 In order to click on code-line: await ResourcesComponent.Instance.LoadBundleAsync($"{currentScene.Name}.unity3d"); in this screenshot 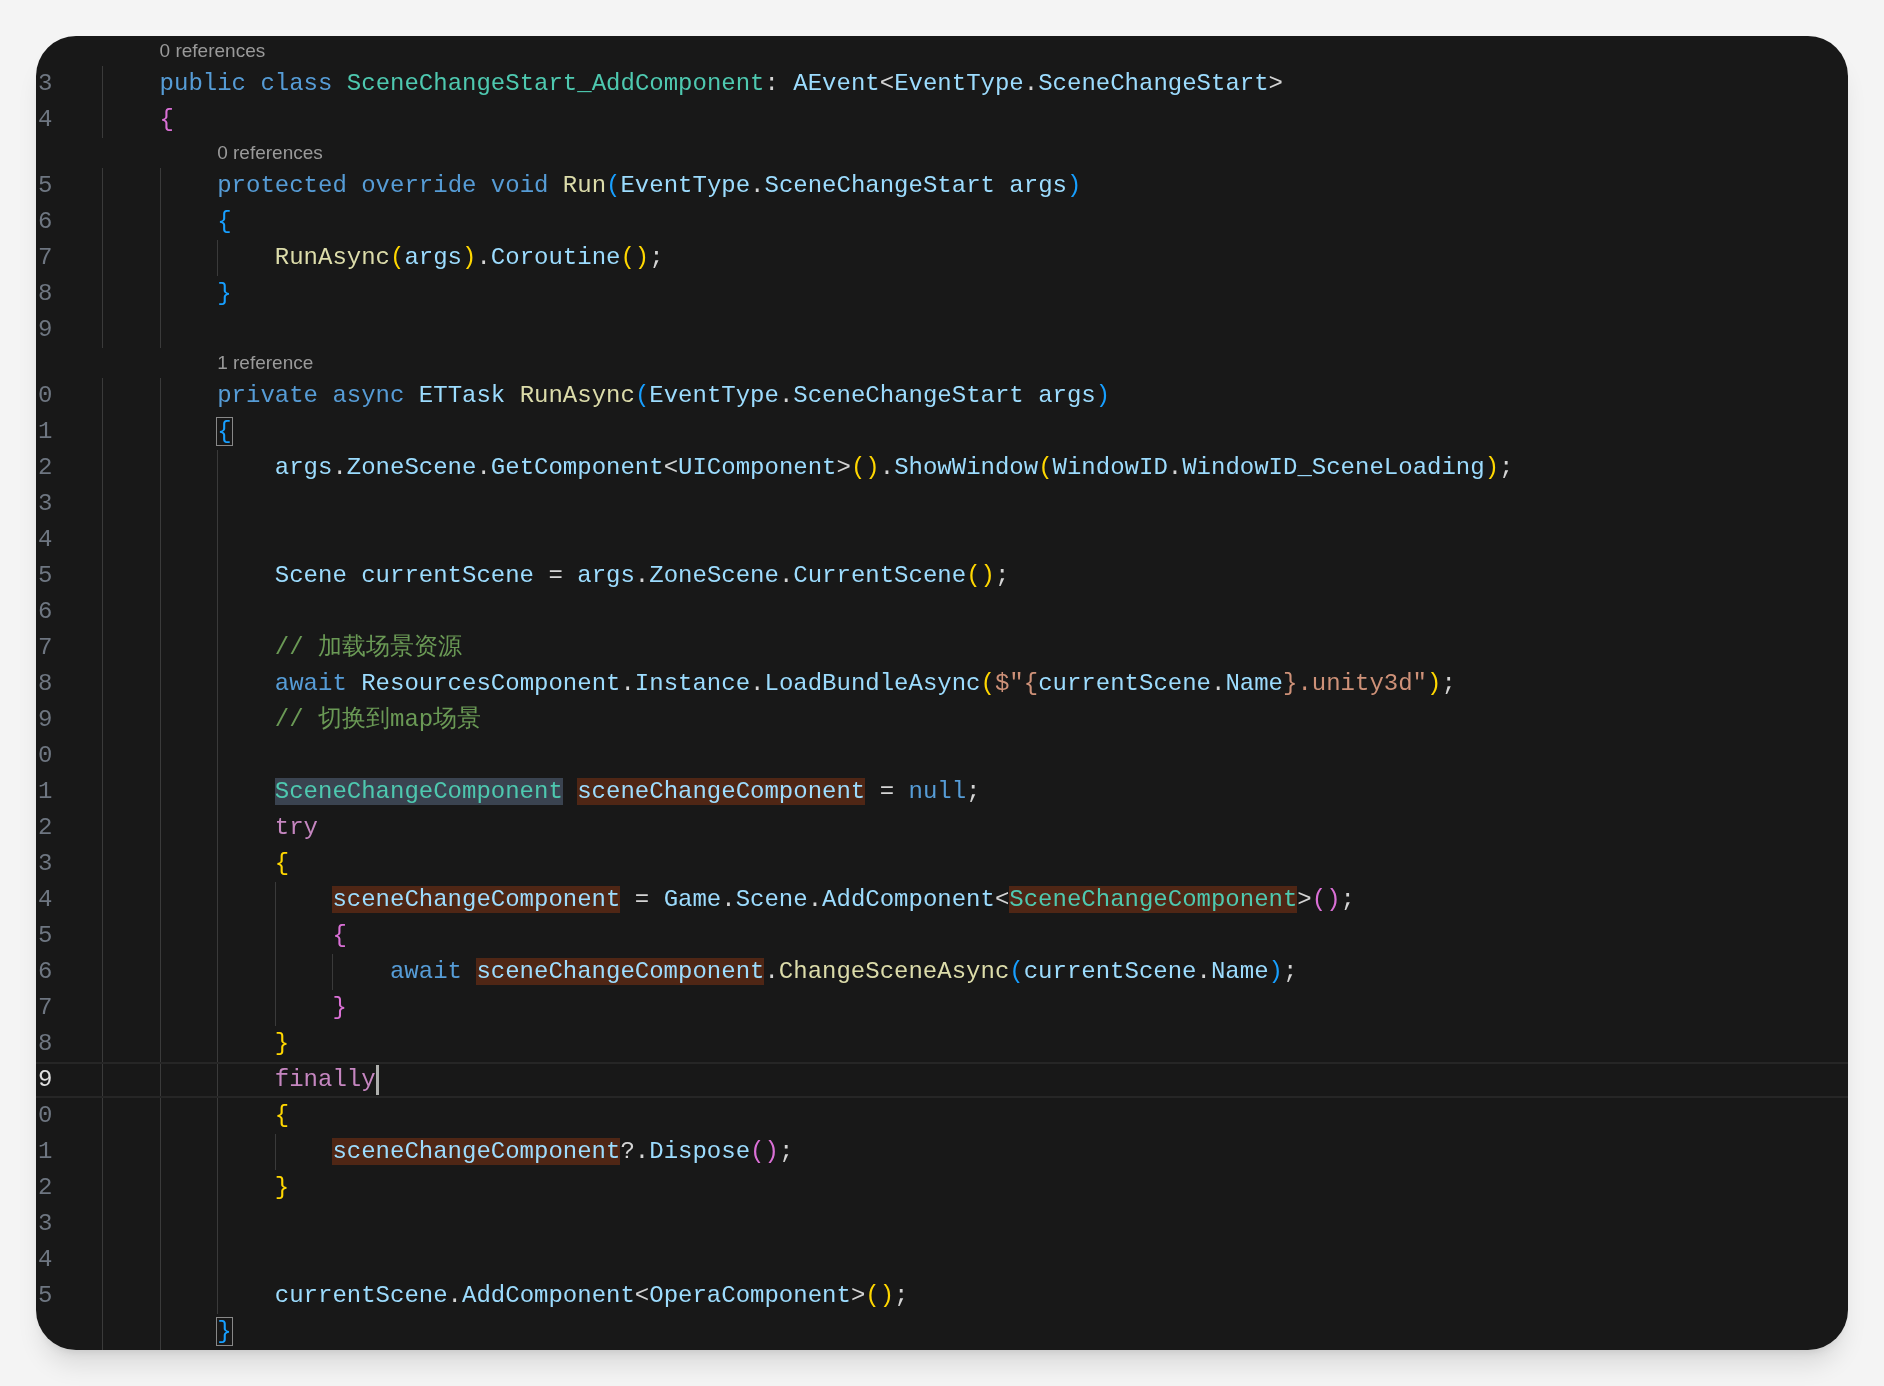, I will do `click(865, 684)`.